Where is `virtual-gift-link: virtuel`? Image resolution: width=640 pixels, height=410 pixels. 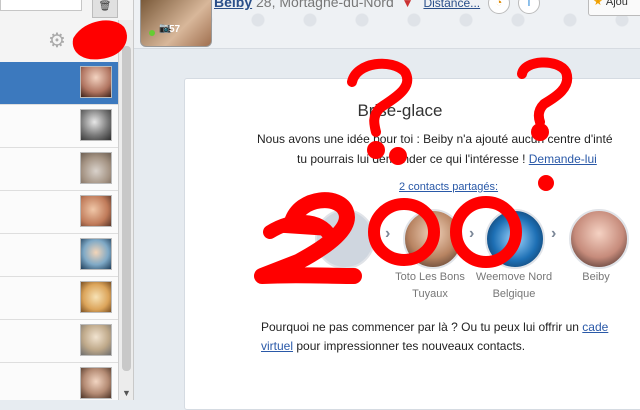
virtual-gift-link: virtuel is located at coordinates (277, 346).